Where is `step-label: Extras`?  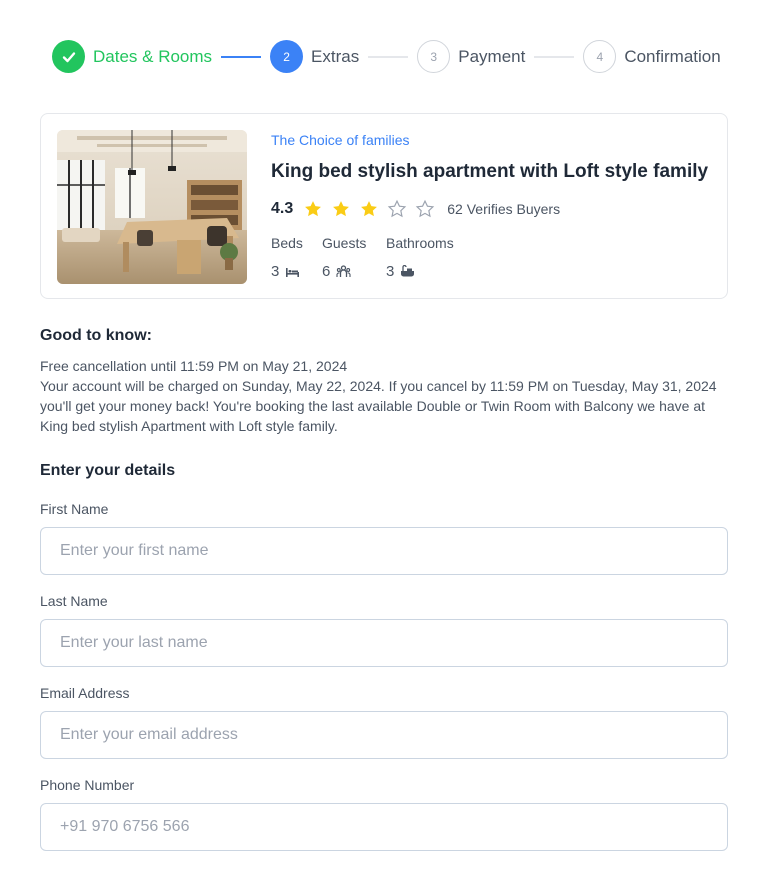 step-label: Extras is located at coordinates (335, 56).